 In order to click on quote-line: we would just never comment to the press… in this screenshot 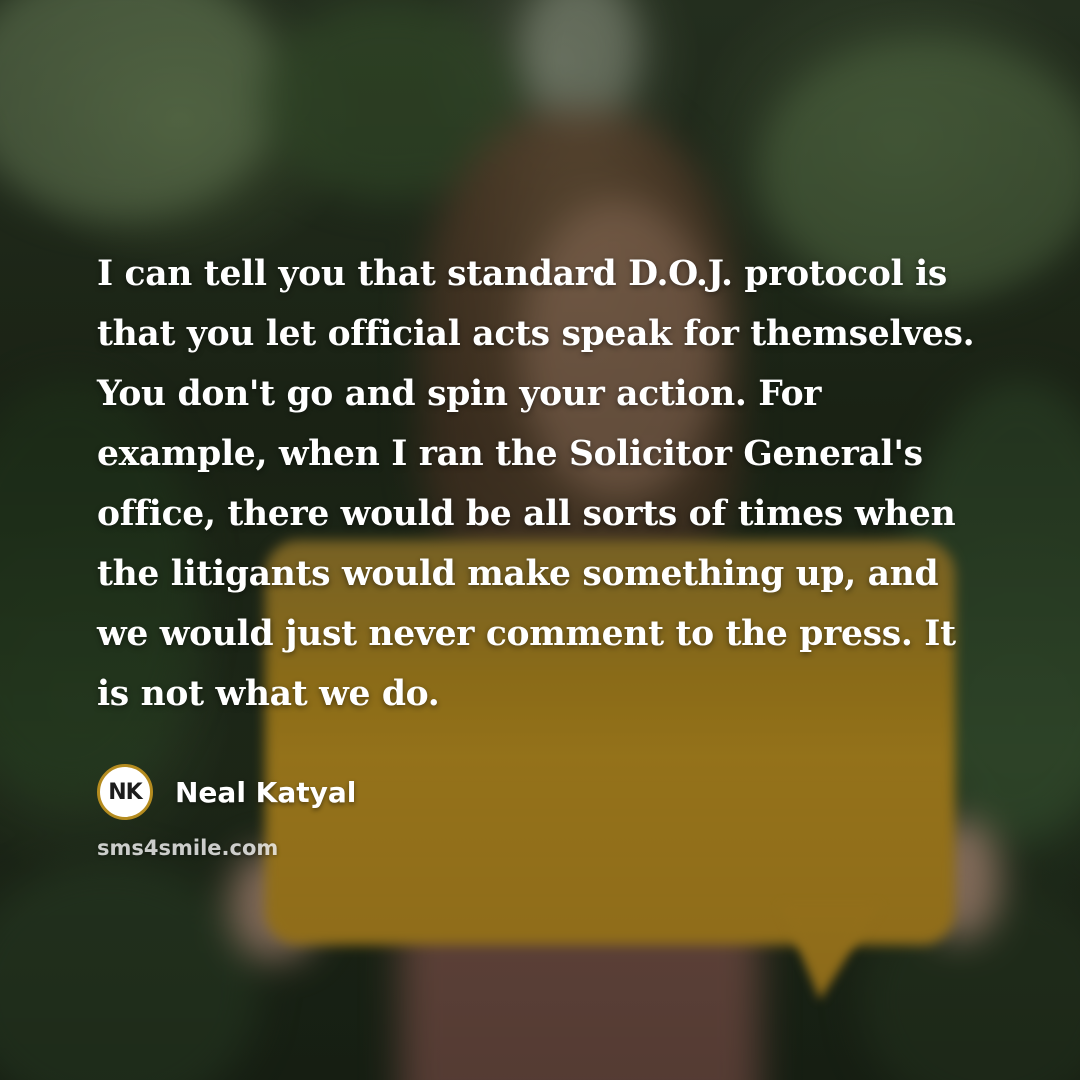, I will do `click(526, 634)`.